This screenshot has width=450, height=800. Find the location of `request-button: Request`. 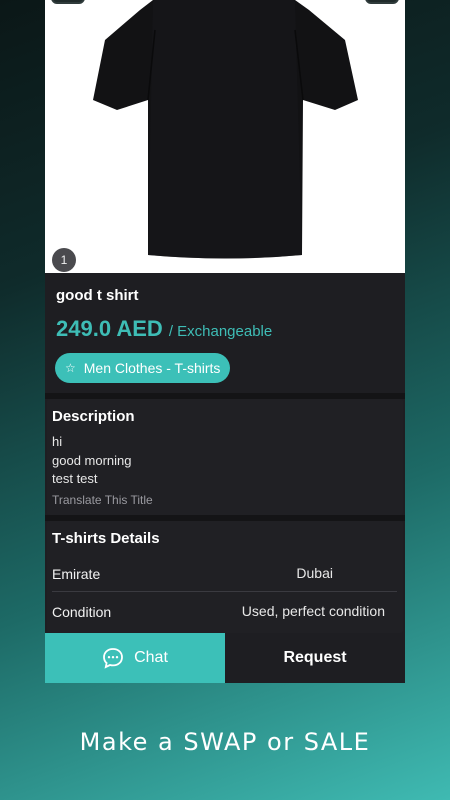

request-button: Request is located at coordinates (315, 658).